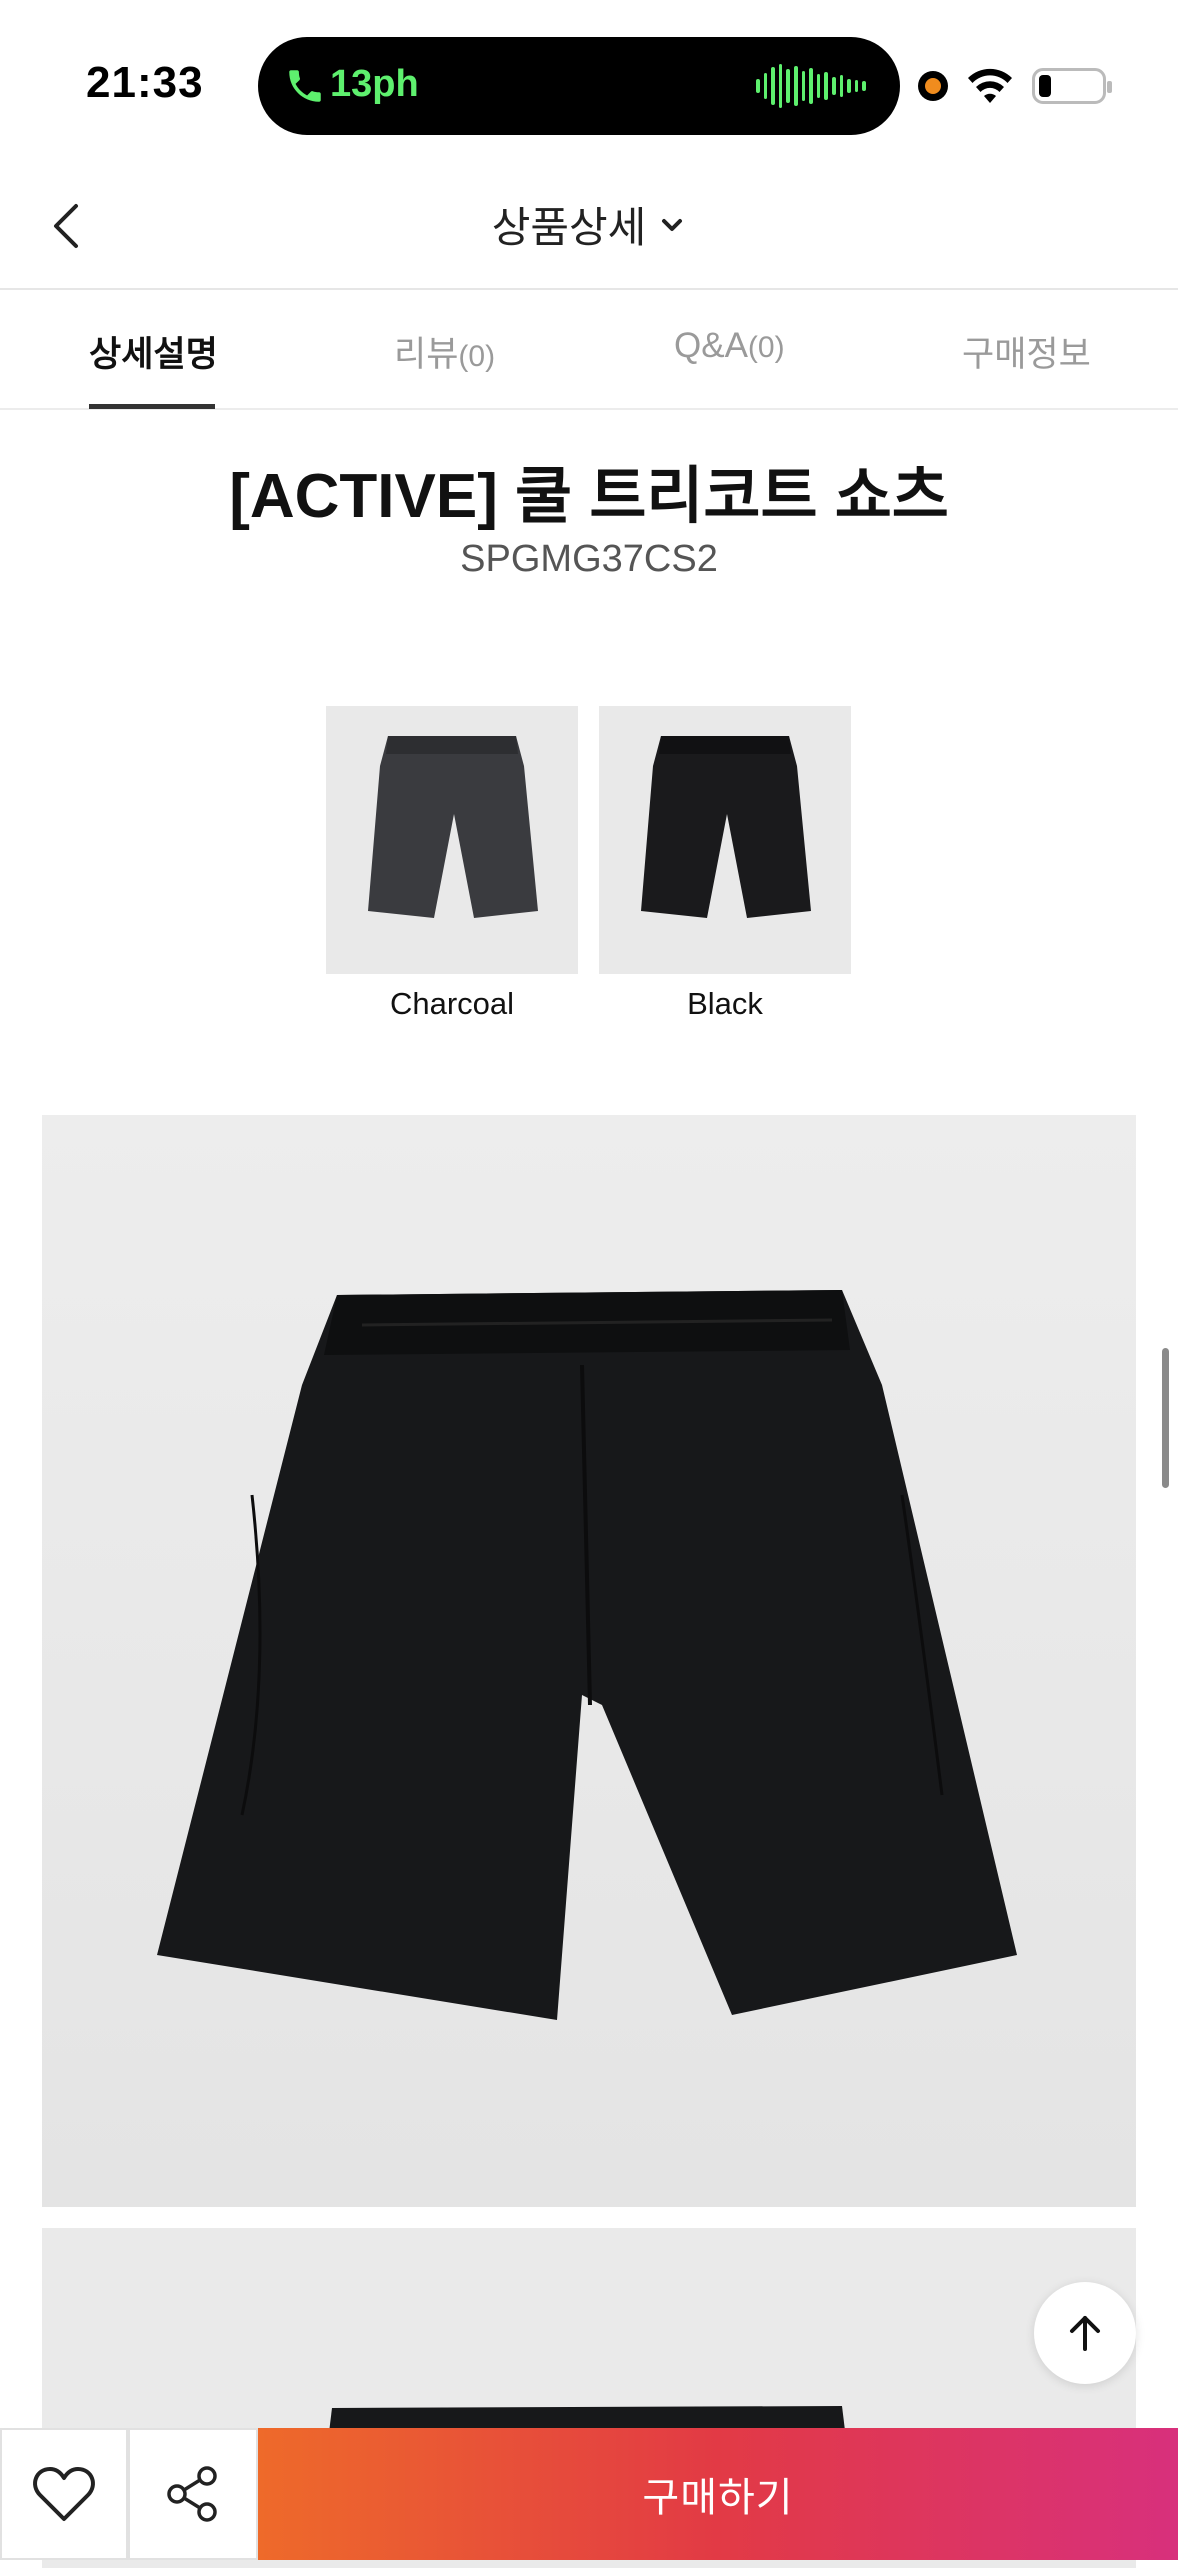 The width and height of the screenshot is (1178, 2568). I want to click on active-tab-indicator, so click(152, 406).